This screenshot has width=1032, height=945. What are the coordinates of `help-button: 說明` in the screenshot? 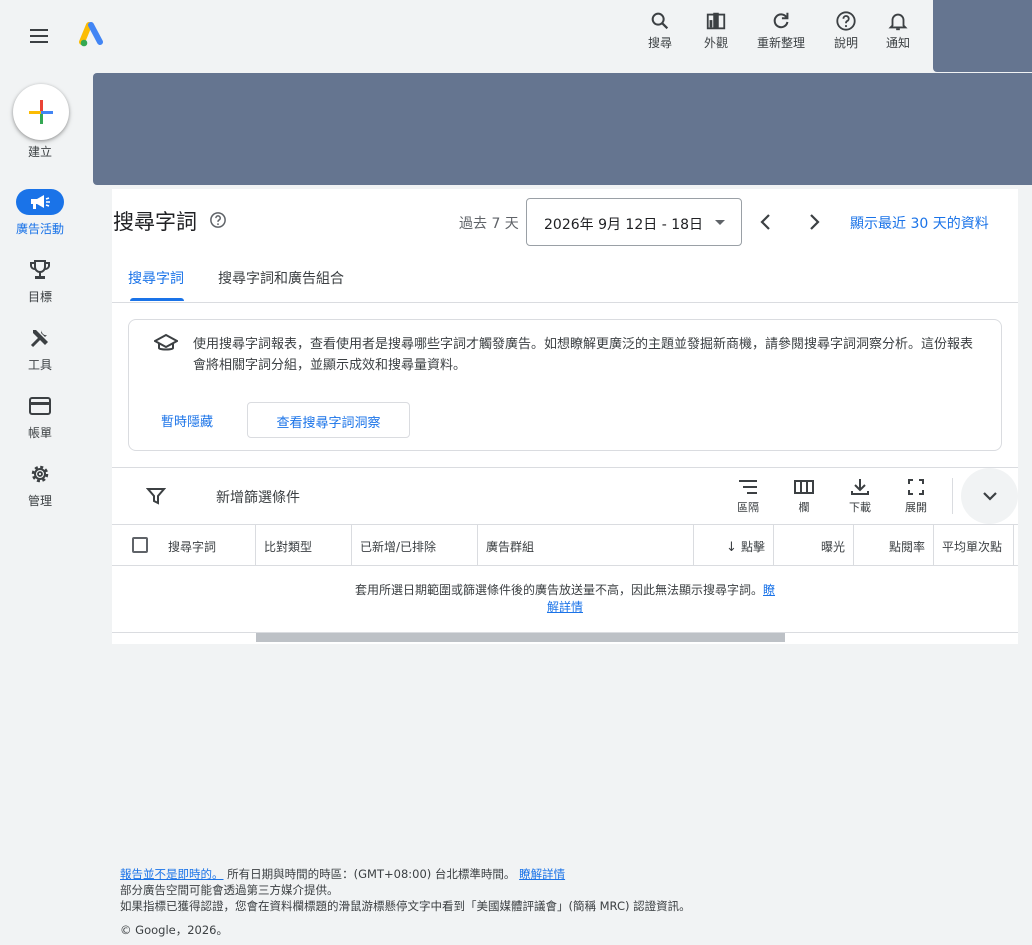 It's located at (846, 35).